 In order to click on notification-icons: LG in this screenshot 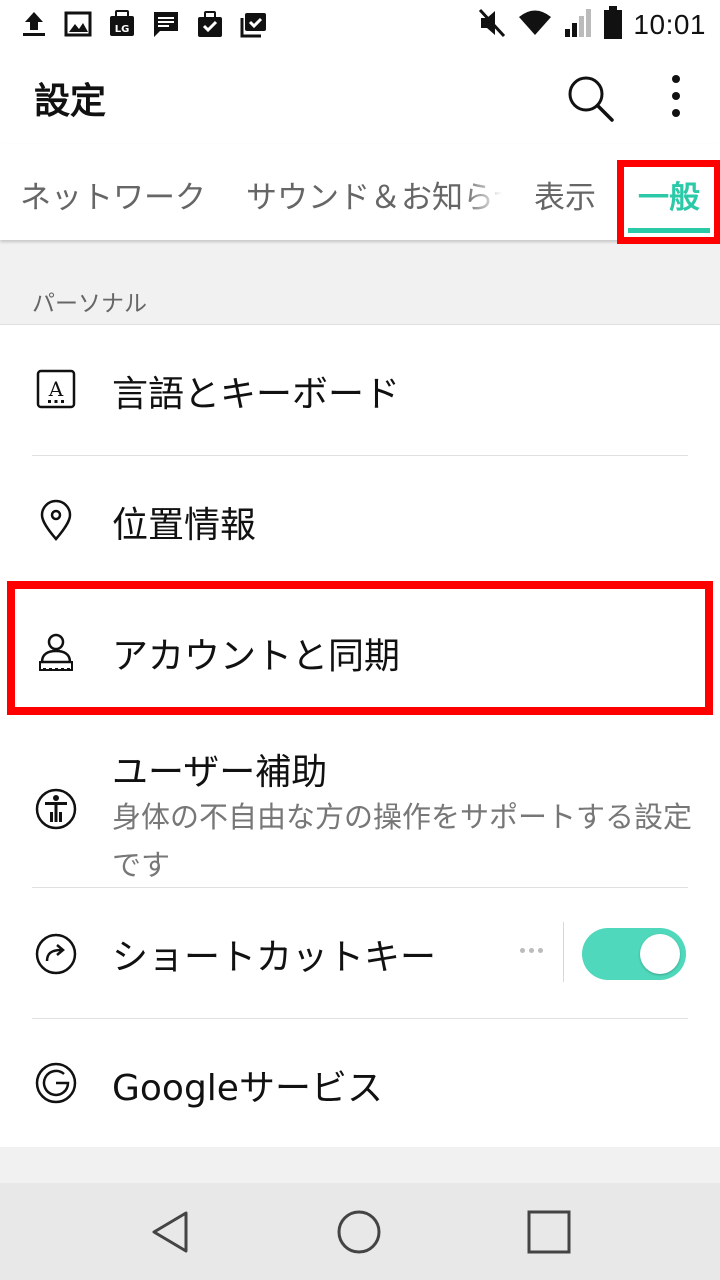, I will do `click(144, 24)`.